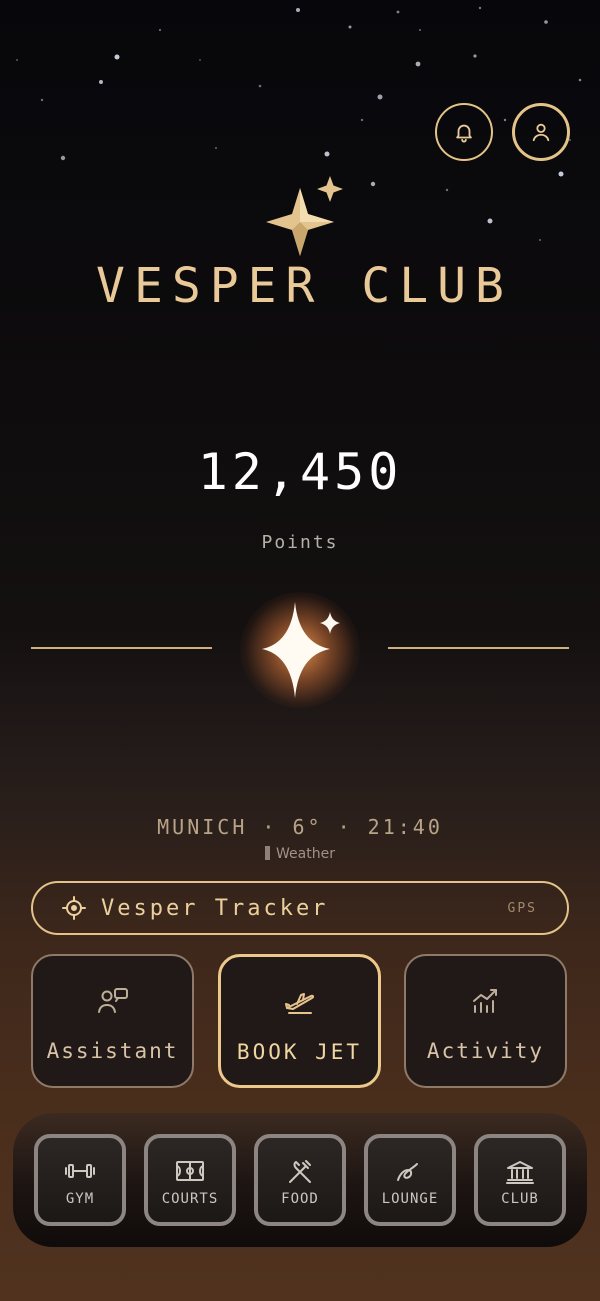 The width and height of the screenshot is (600, 1301). I want to click on dock-club-button: CLUB, so click(520, 1180).